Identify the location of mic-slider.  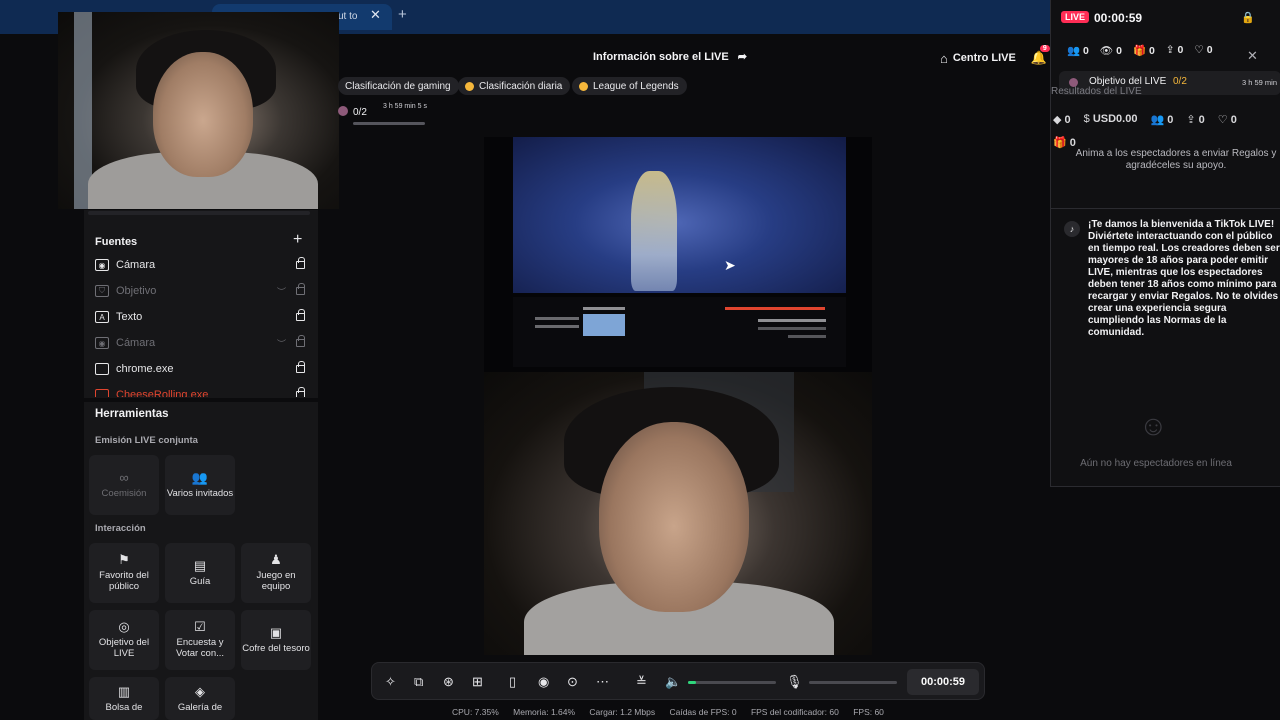
(853, 682).